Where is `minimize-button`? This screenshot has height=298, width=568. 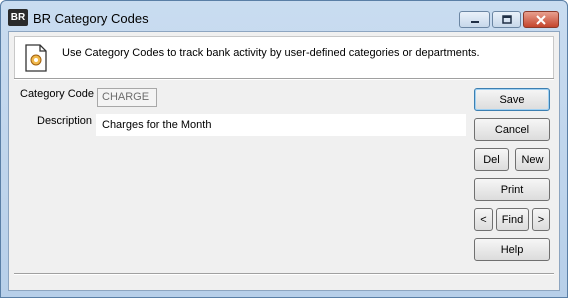 minimize-button is located at coordinates (474, 19).